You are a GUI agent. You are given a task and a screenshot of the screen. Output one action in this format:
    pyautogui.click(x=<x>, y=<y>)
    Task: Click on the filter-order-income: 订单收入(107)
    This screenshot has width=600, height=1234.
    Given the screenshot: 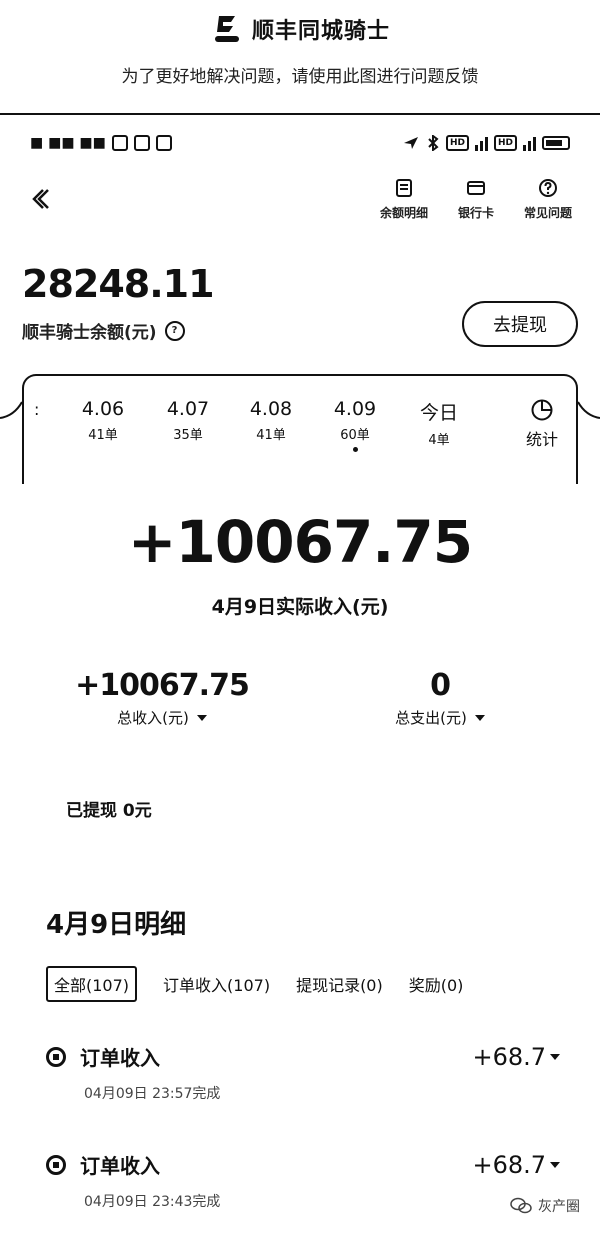 What is the action you would take?
    pyautogui.click(x=216, y=984)
    